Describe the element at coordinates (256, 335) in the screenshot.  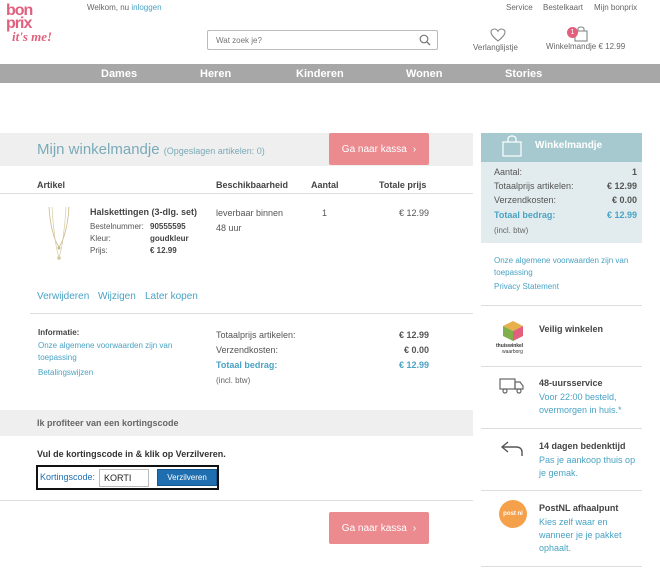
I see `subtotal-label: Totaalprijs artikelen:` at that location.